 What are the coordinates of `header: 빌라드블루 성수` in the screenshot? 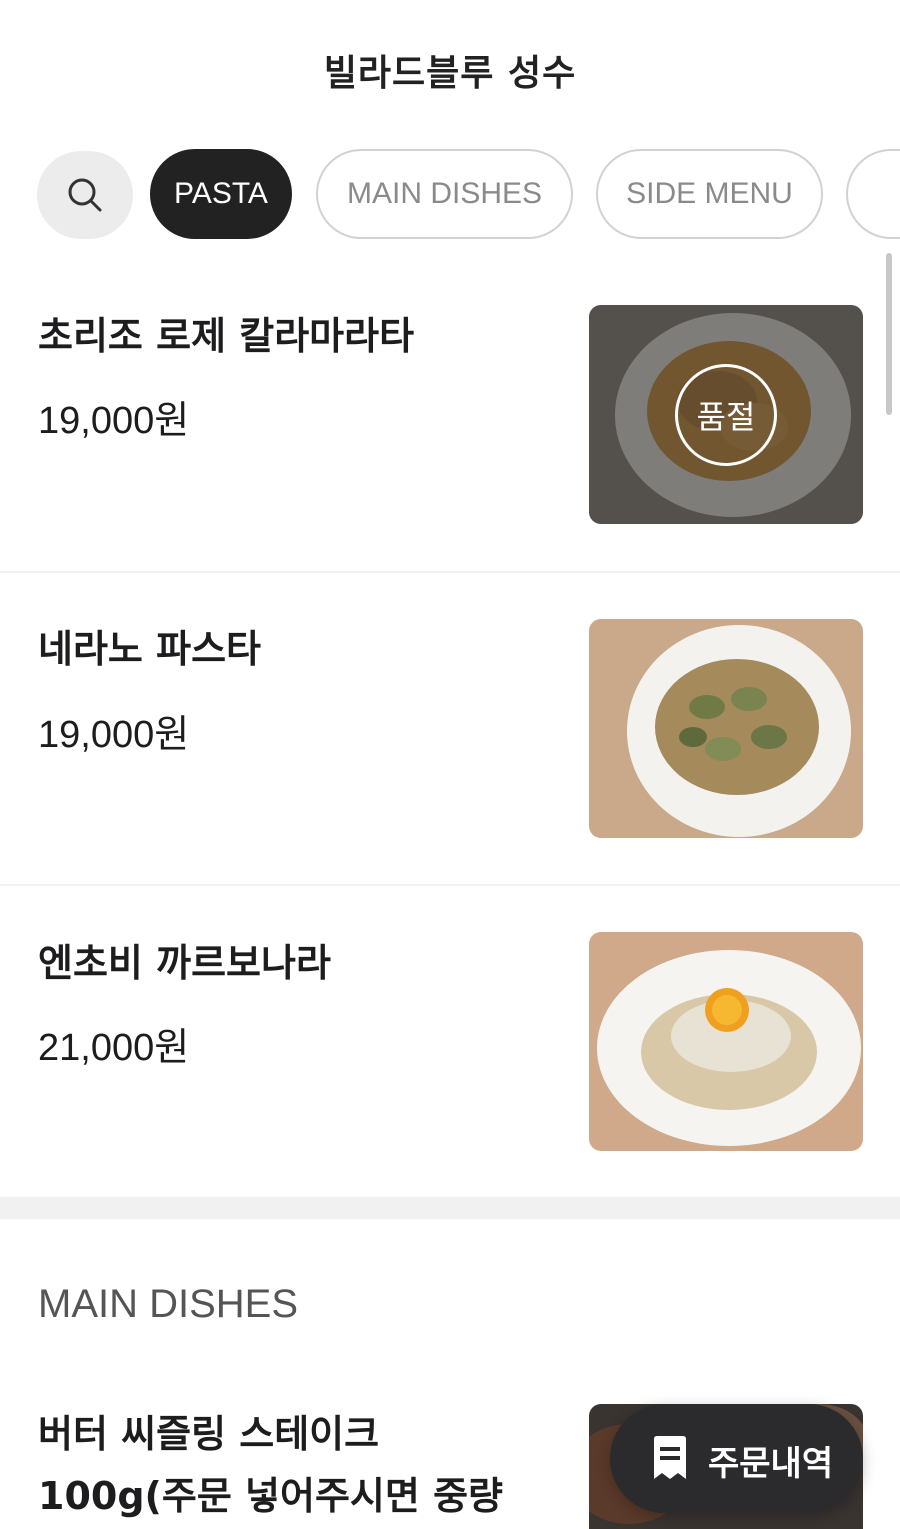 It's located at (450, 70).